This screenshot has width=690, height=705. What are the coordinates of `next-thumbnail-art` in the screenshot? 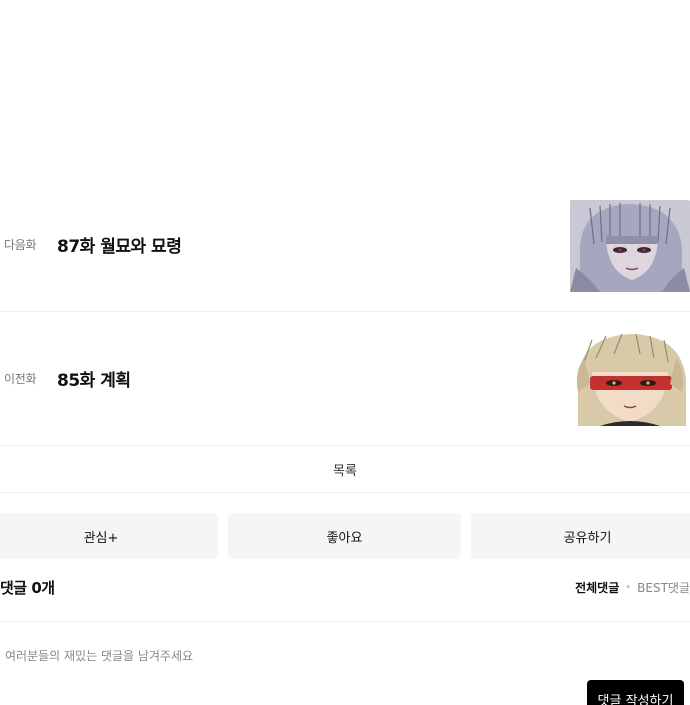 It's located at (630, 245).